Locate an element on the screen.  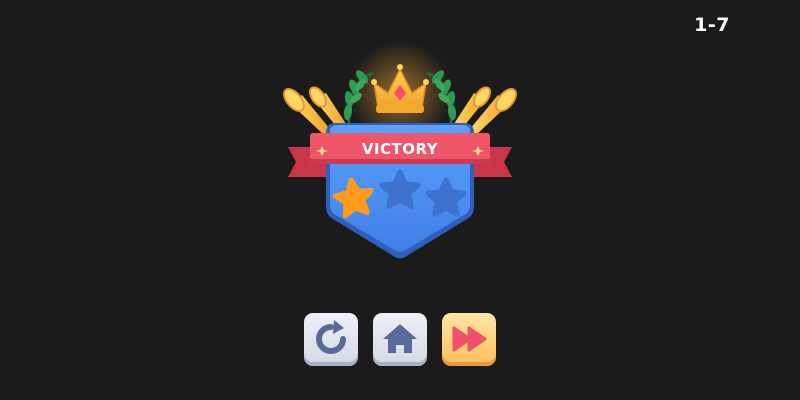
home-icon is located at coordinates (400, 338).